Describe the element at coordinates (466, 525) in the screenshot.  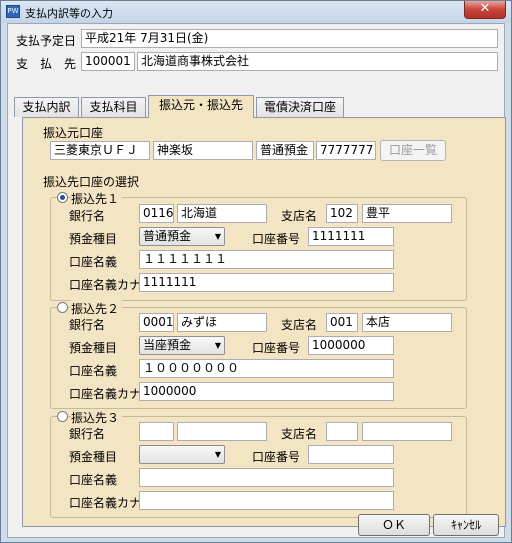
I see `cancel-button: ｷｬﾝｾﾙ` at that location.